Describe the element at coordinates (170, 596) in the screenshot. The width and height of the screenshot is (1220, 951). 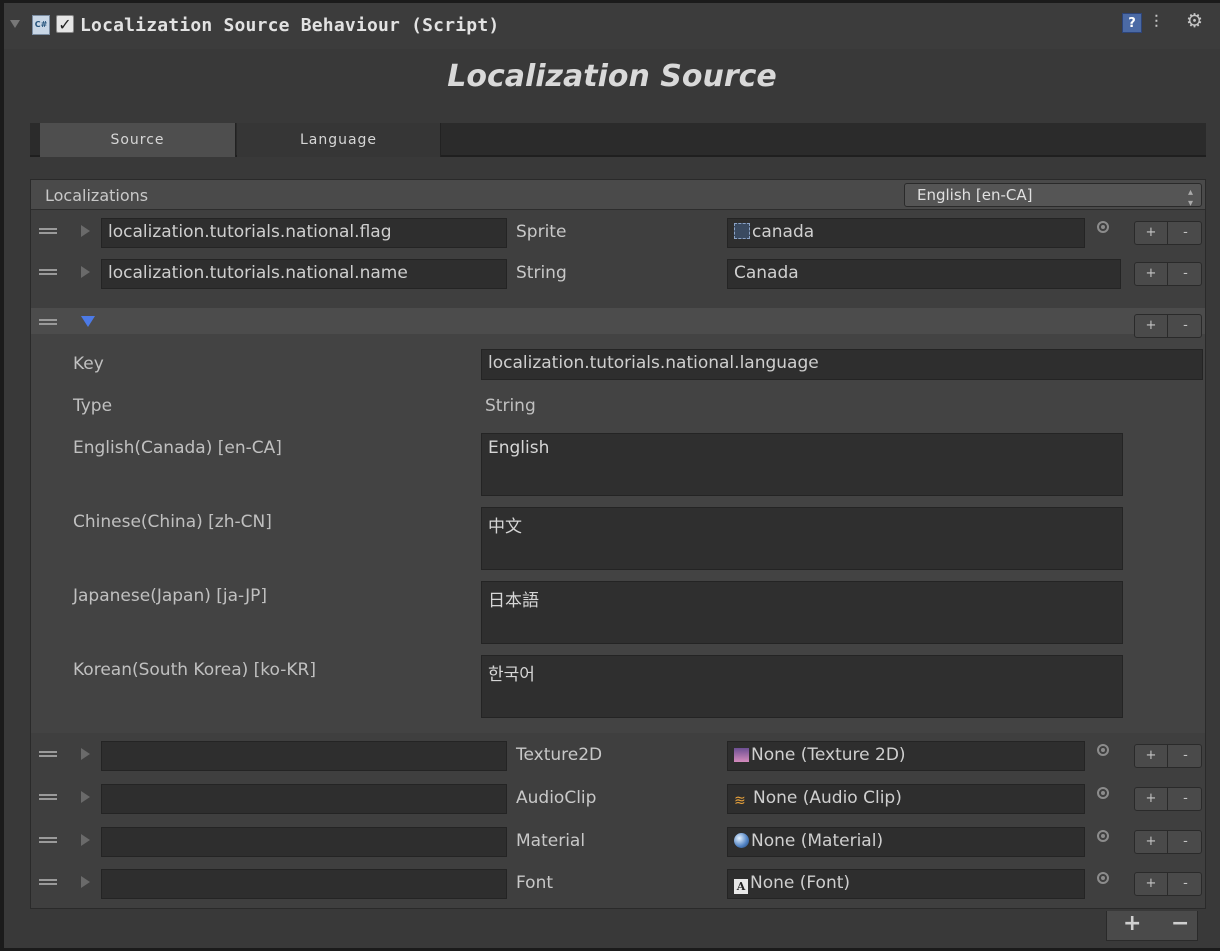
I see `translation-label-ja-jp: Japanese(Japan) [ja-JP]` at that location.